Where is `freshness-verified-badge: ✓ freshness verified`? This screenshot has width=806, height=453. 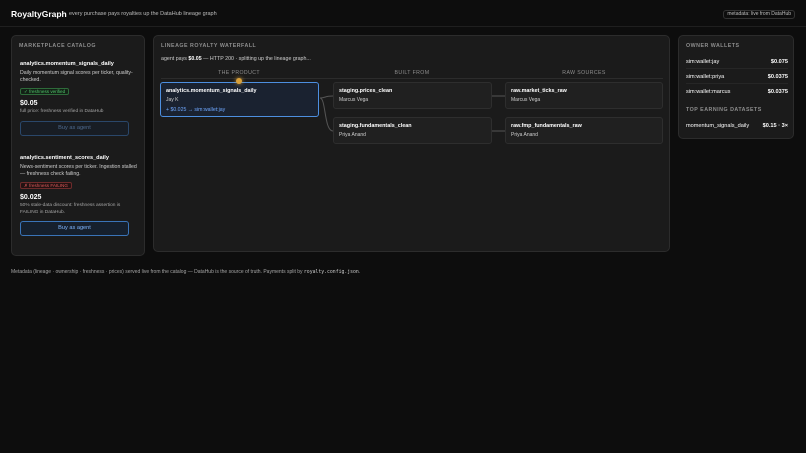 freshness-verified-badge: ✓ freshness verified is located at coordinates (45, 91).